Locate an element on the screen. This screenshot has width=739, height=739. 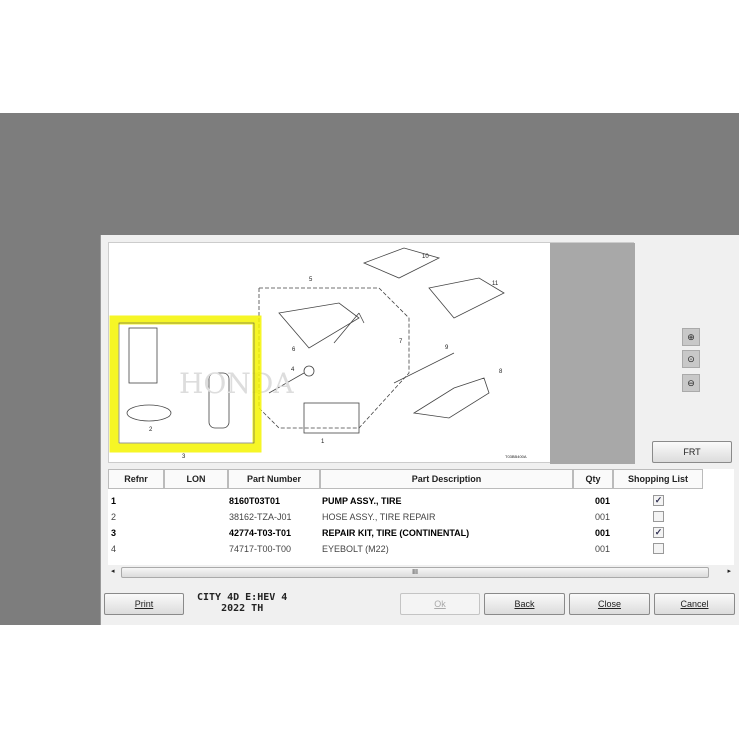
callout-5: 5 is located at coordinates (311, 280).